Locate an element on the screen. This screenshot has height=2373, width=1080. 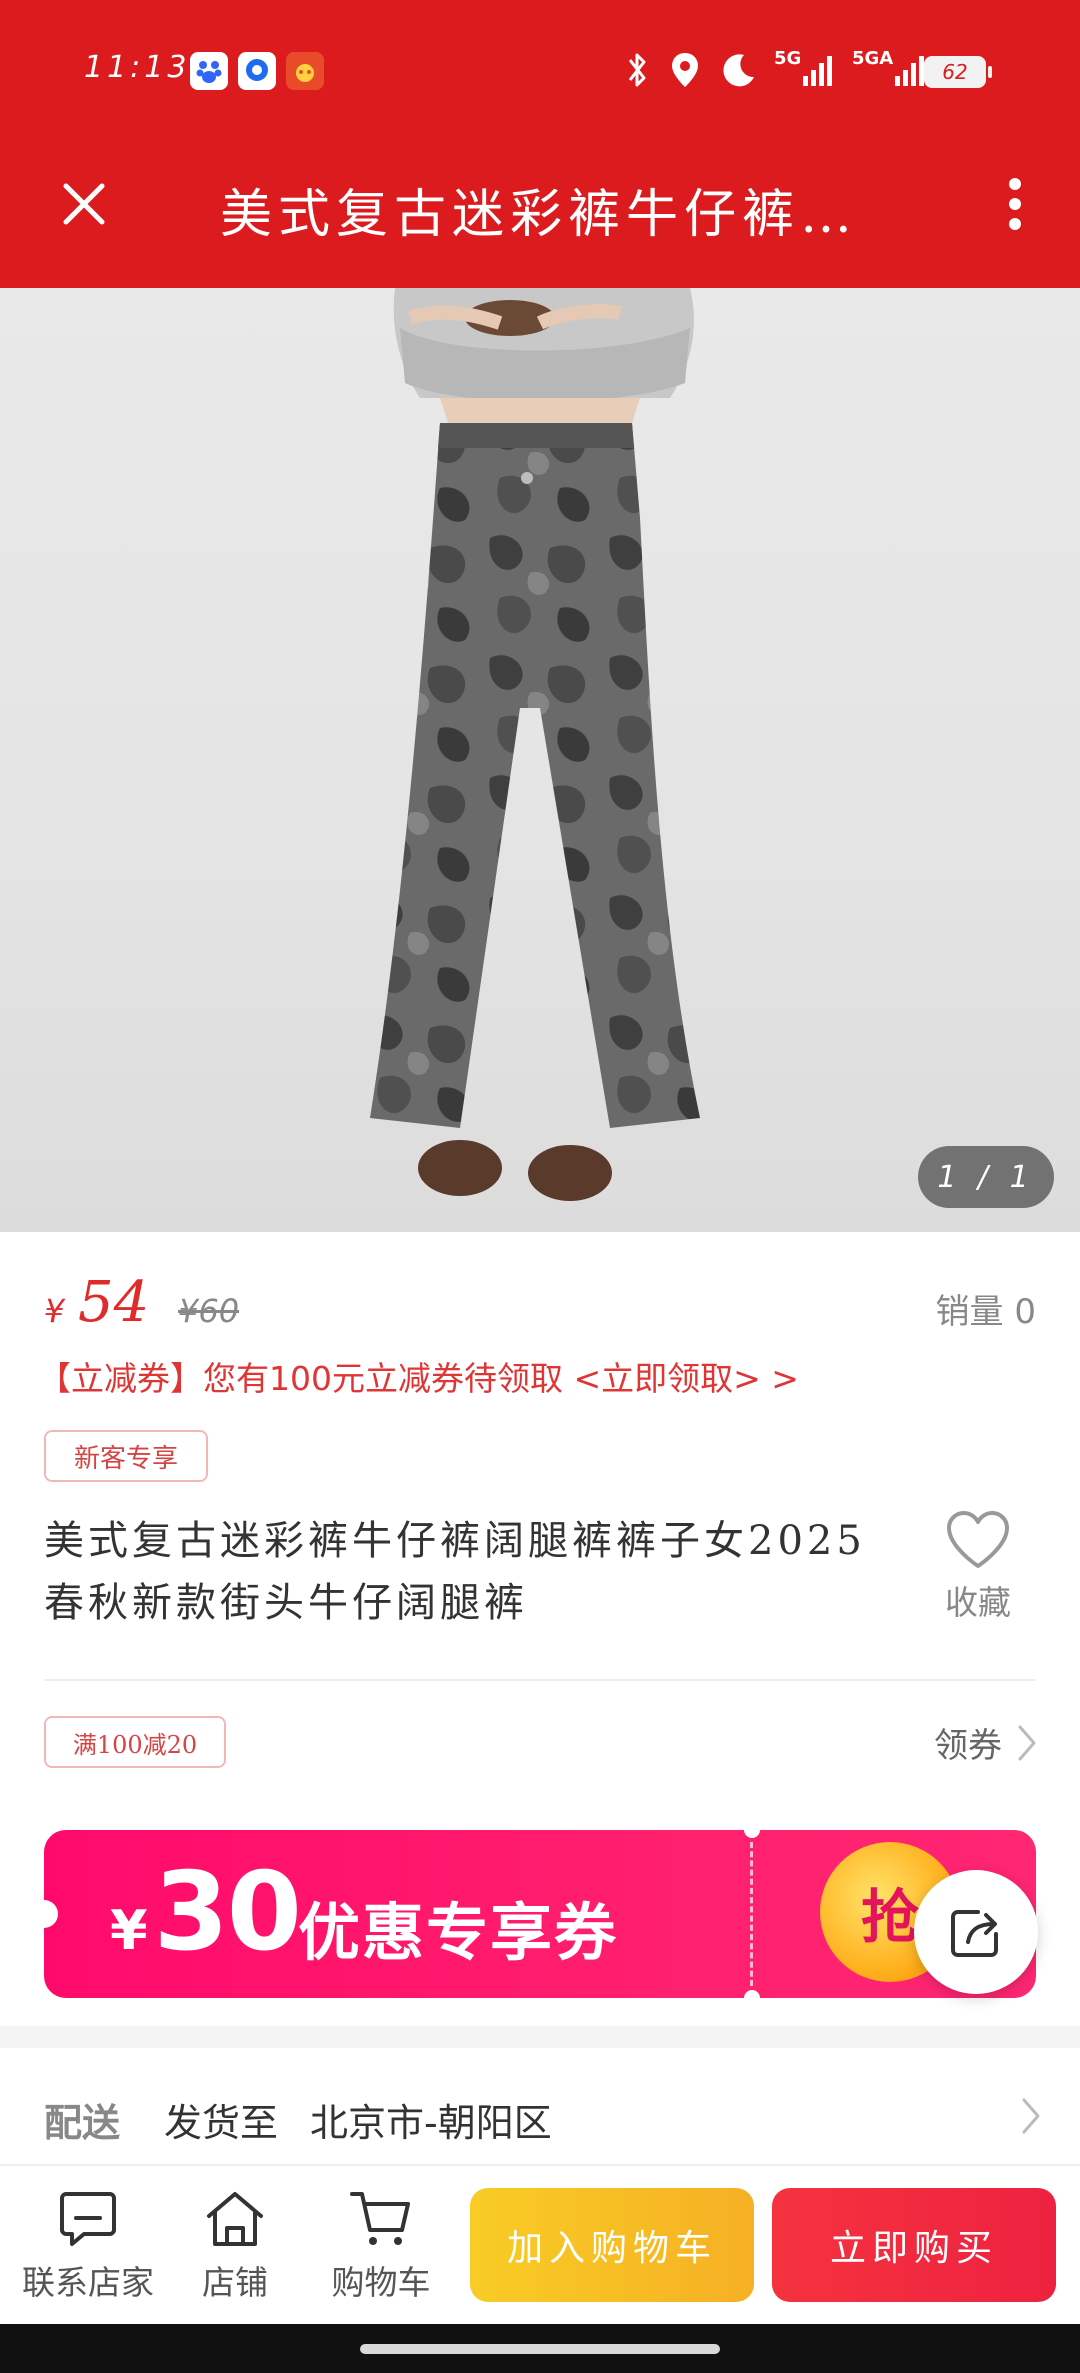
product-photo-camo-jeans is located at coordinates (535, 744).